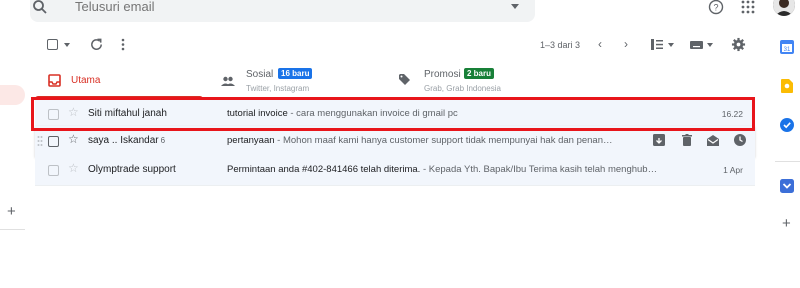 This screenshot has width=800, height=288. I want to click on select-all-checkbox, so click(52, 44).